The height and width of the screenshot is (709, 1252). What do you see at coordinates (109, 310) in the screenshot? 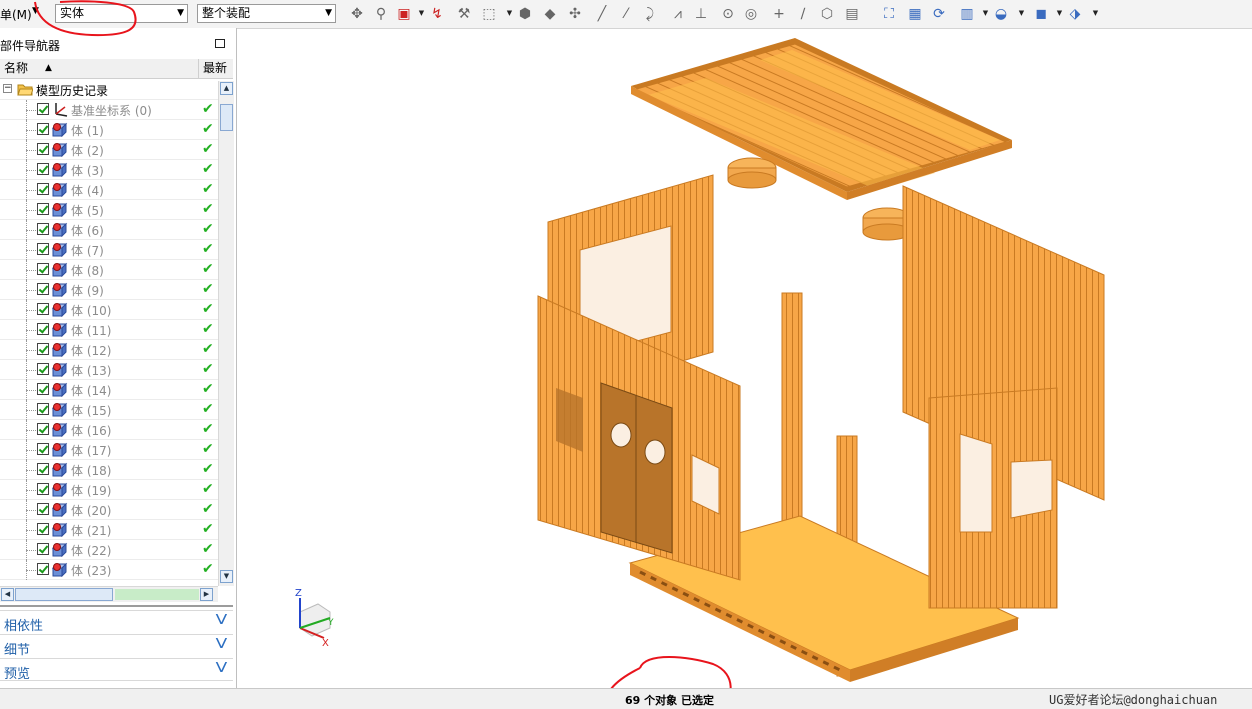
I see `tree-row: 体 (10) ✔` at bounding box center [109, 310].